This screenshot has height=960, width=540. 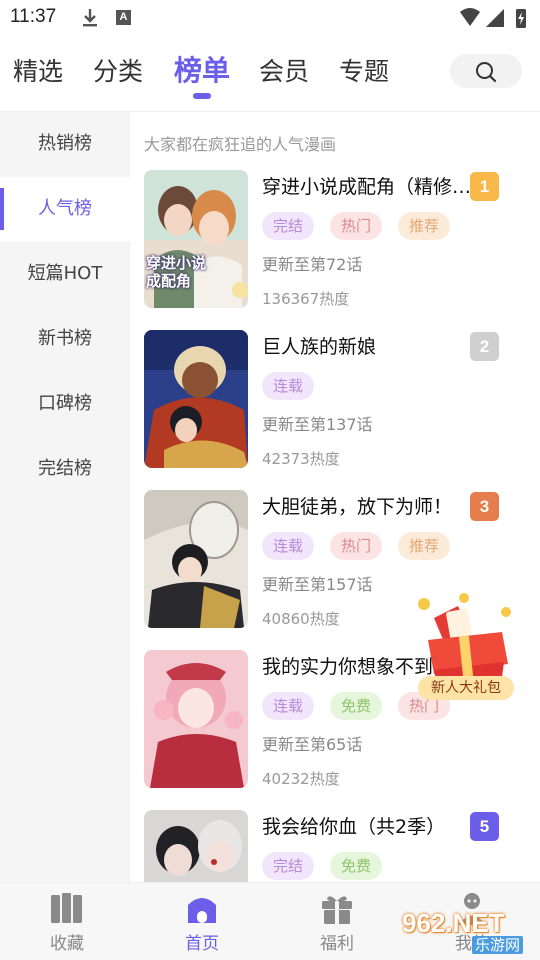 What do you see at coordinates (312, 744) in the screenshot?
I see `update-status: 更新至第65话` at bounding box center [312, 744].